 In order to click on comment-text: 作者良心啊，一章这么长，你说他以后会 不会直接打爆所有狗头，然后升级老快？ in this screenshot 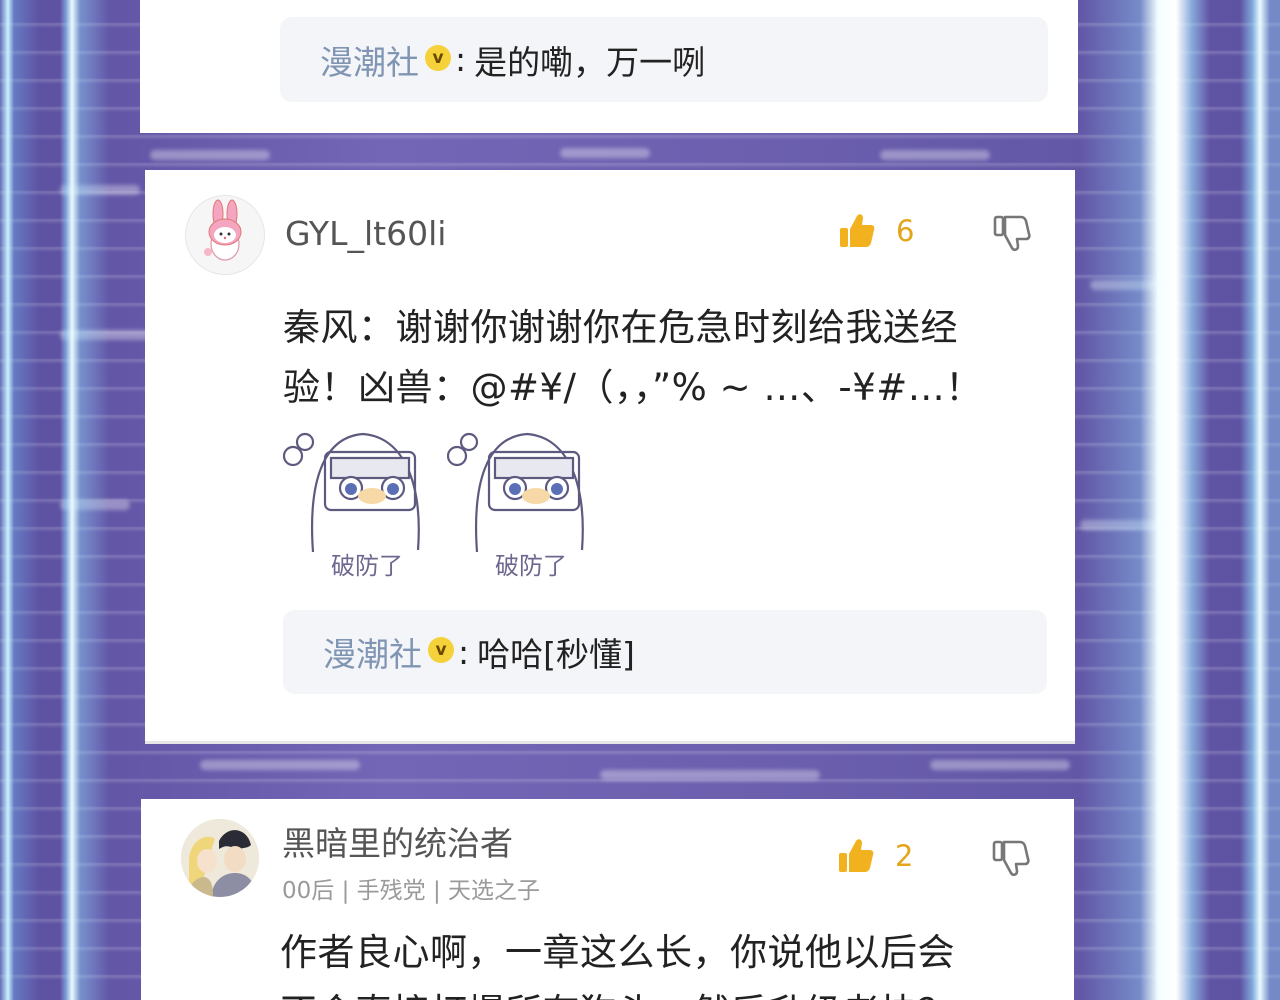, I will do `click(665, 961)`.